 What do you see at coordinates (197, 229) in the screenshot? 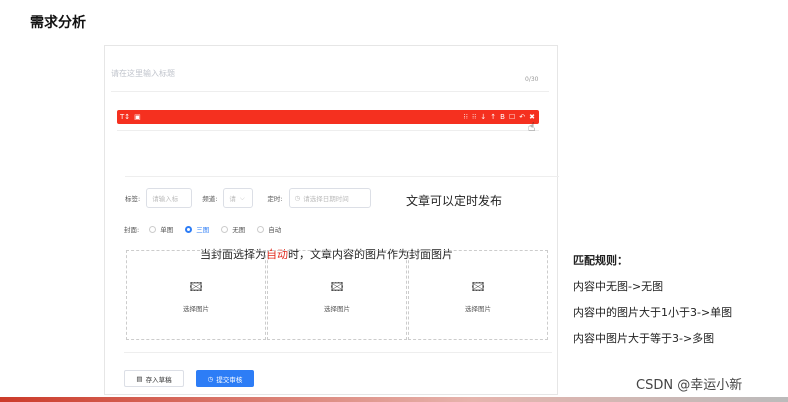
I see `cover-option-three: 三图` at bounding box center [197, 229].